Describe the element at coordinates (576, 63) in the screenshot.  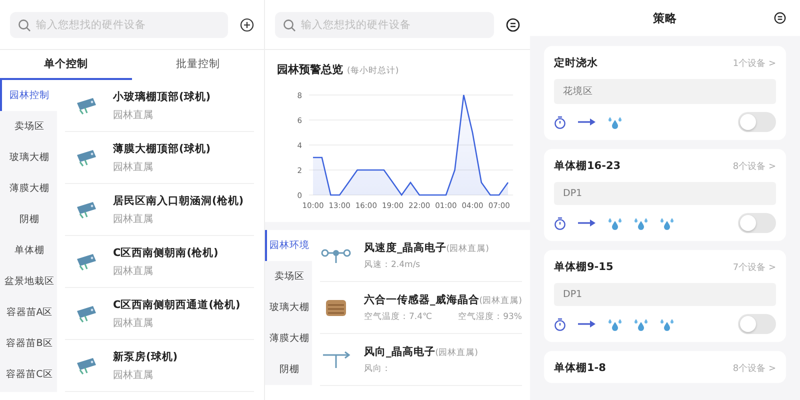
I see `strategy-name: 定时浇水` at that location.